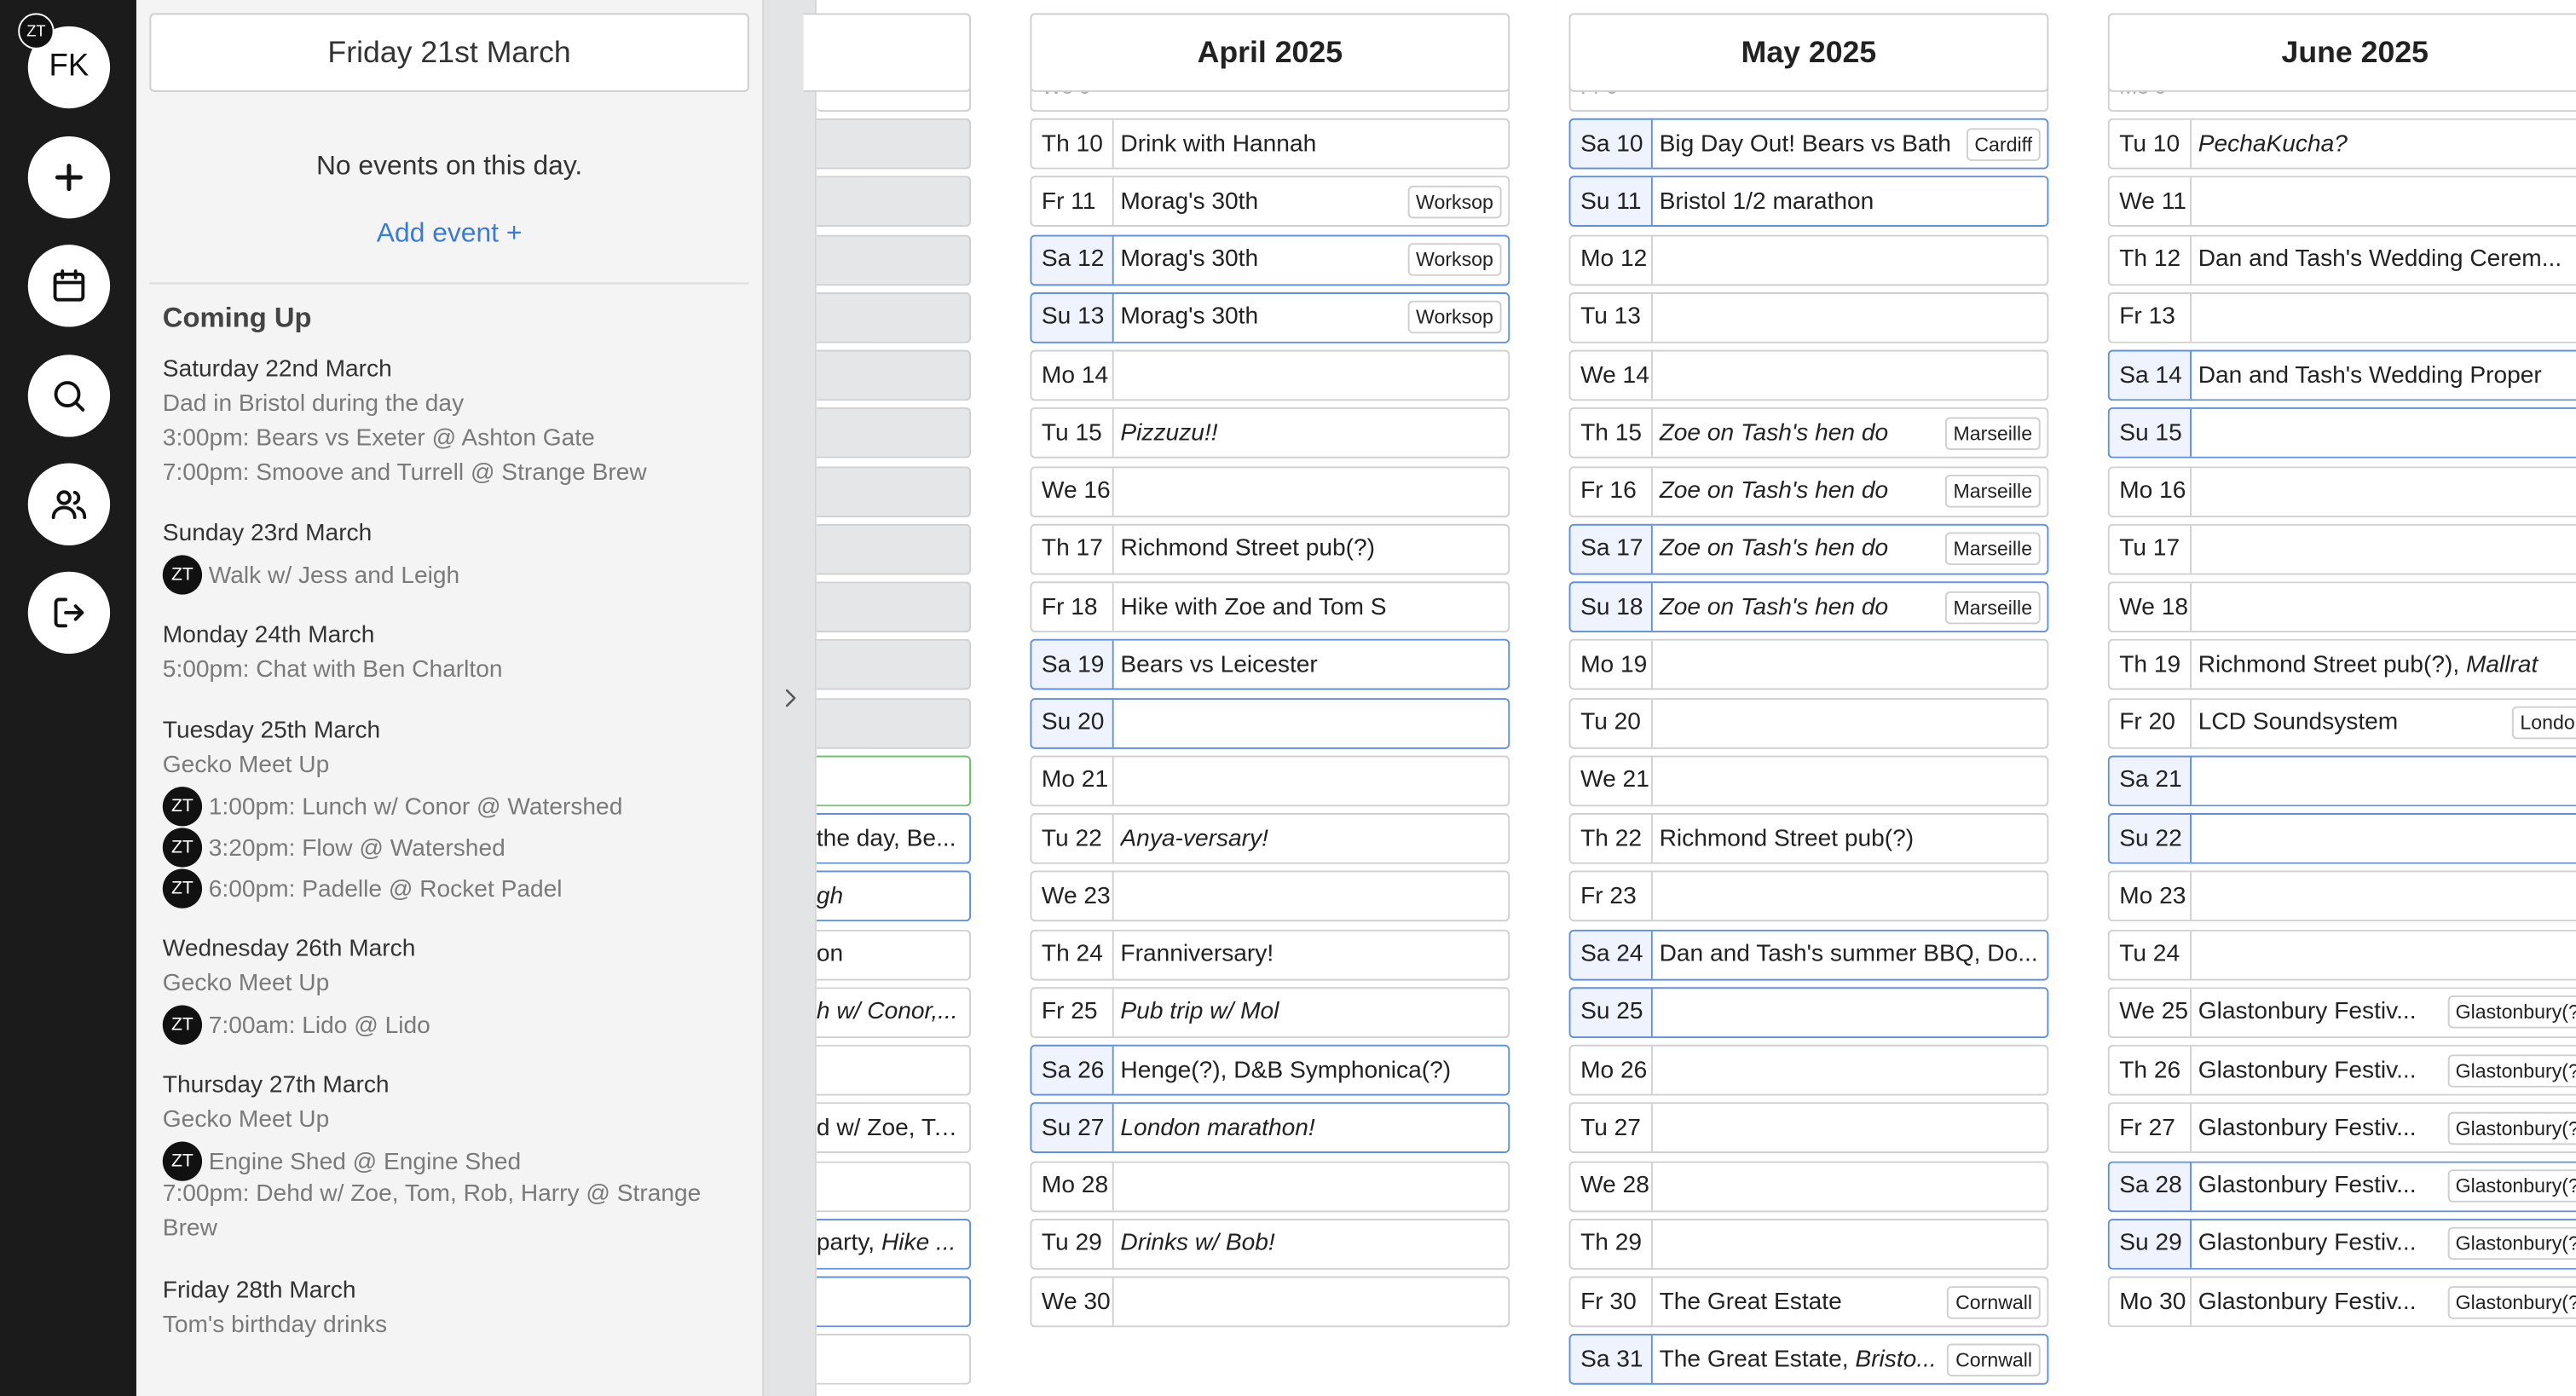 The image size is (2576, 1396). I want to click on day-row: We 21, so click(1808, 780).